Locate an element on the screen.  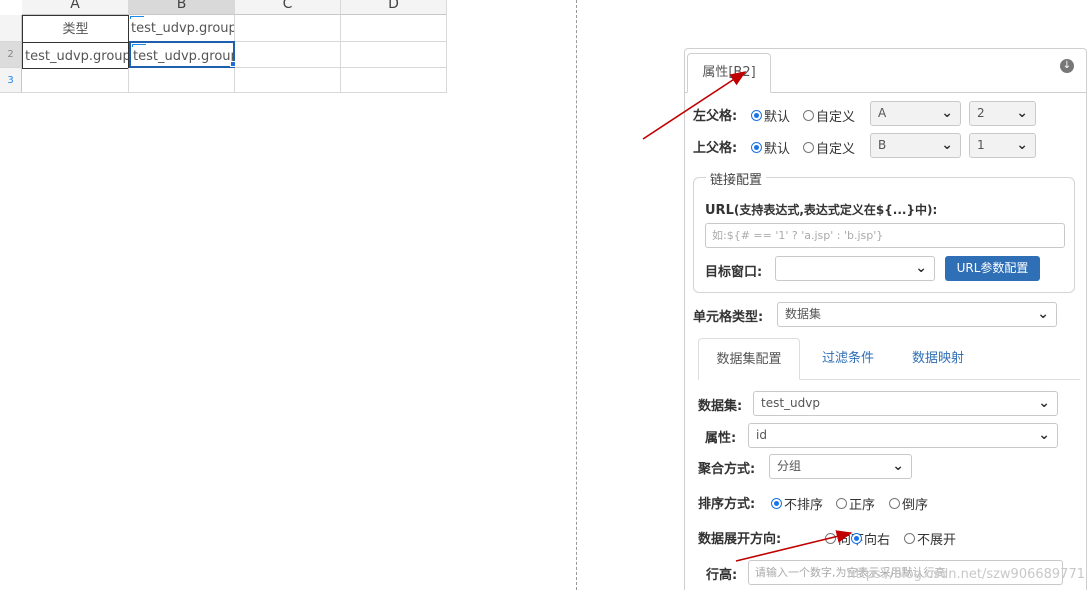
left-parent-column-select: A is located at coordinates (915, 113).